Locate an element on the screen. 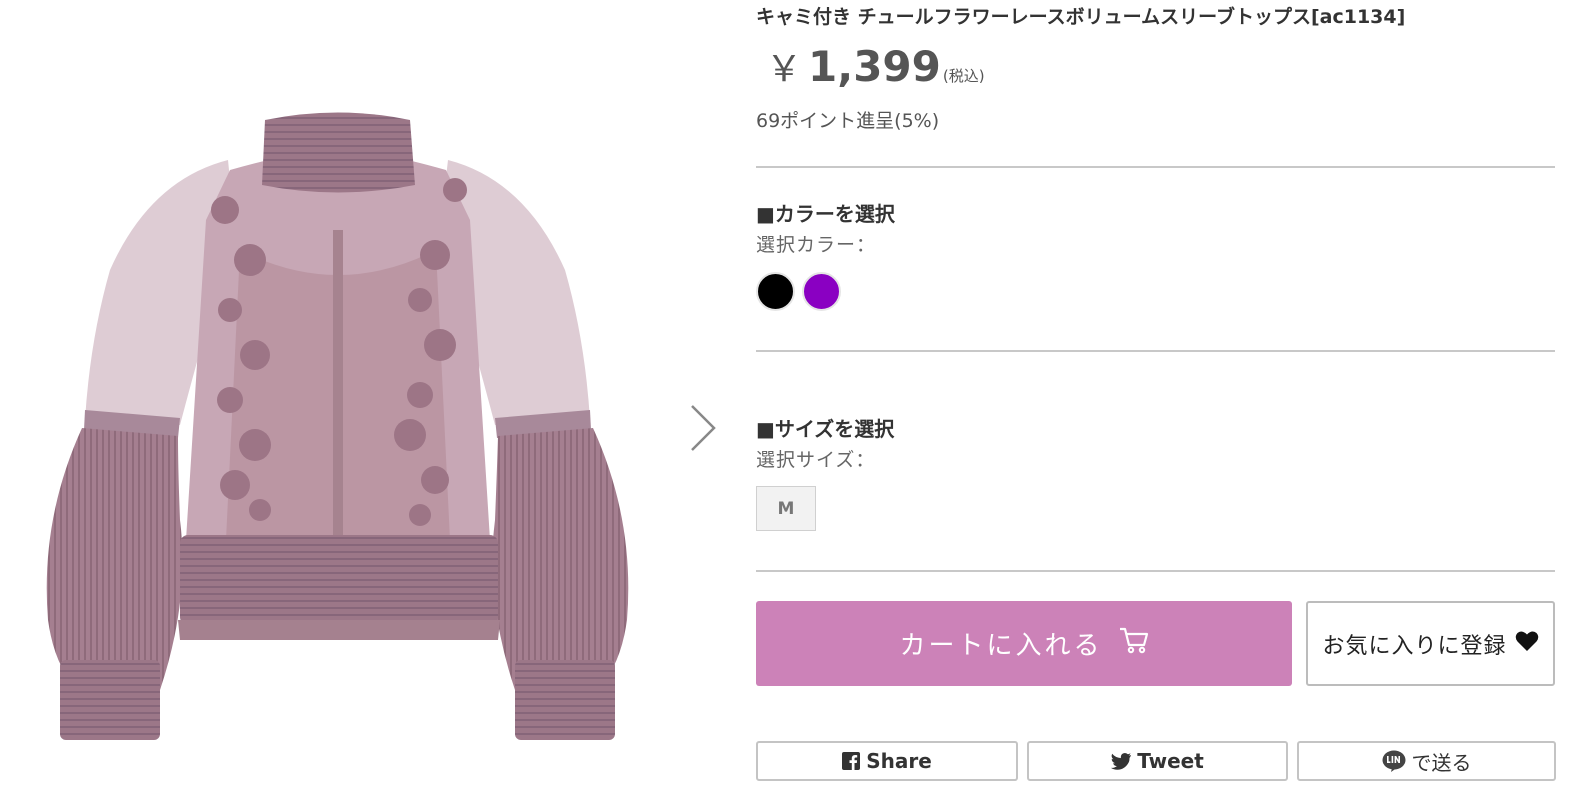 Image resolution: width=1593 pixels, height=796 pixels. twitter-share-label: Tweet is located at coordinates (1170, 761).